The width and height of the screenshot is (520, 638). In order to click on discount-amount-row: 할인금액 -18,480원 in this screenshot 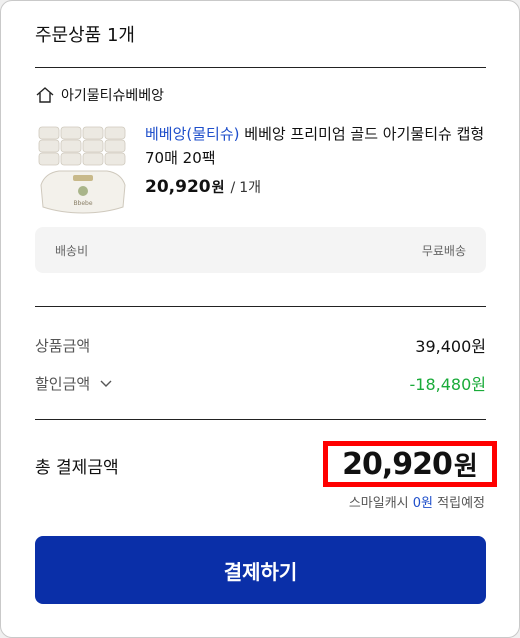, I will do `click(260, 383)`.